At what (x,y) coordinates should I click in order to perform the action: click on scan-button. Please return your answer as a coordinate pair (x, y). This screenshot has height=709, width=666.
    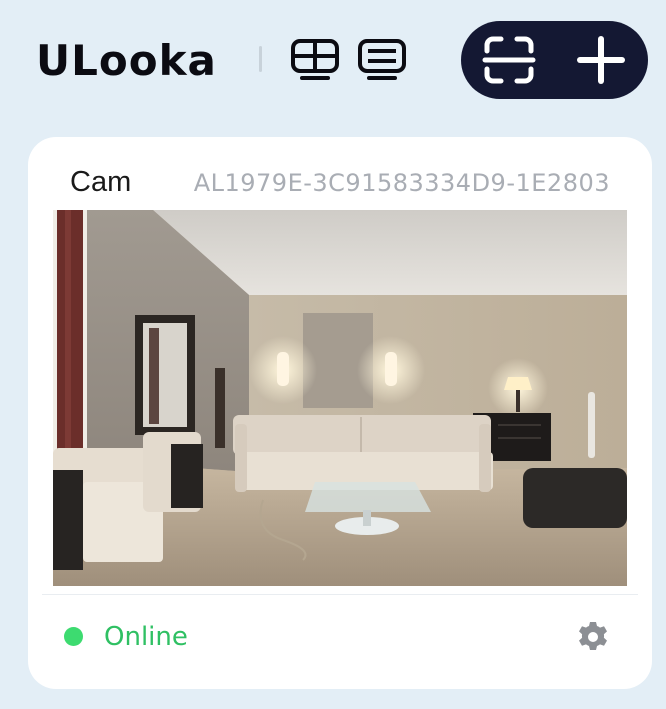
    Looking at the image, I should click on (509, 60).